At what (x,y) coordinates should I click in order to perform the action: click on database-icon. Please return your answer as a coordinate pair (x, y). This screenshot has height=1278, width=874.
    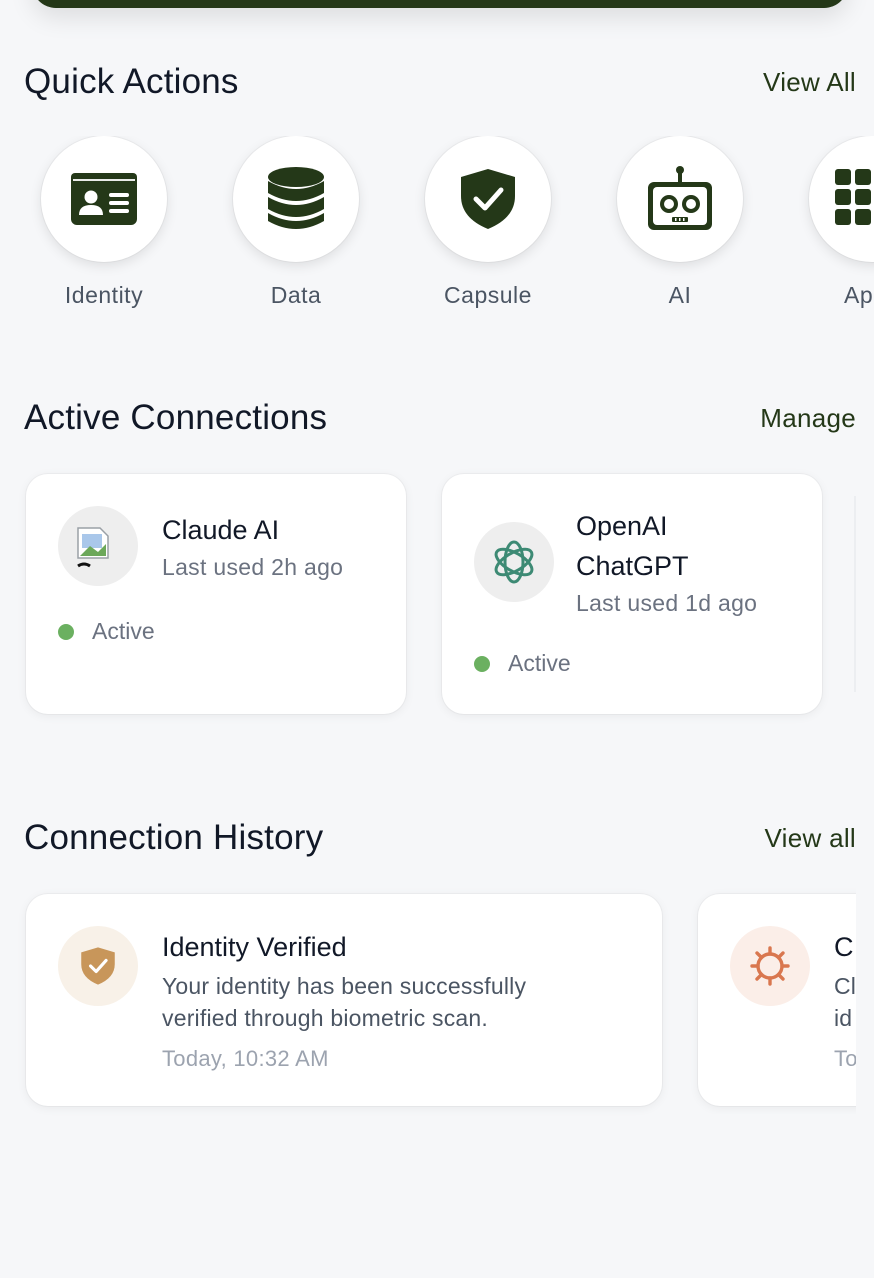
    Looking at the image, I should click on (296, 198).